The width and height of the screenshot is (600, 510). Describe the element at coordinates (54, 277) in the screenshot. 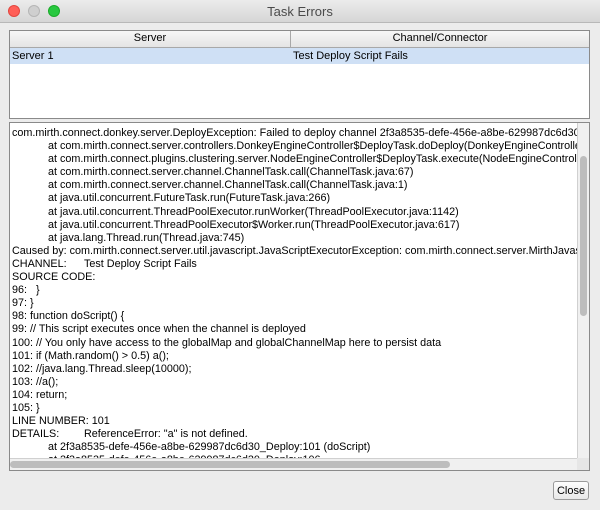

I see `log-line: SOURCE CODE:` at that location.